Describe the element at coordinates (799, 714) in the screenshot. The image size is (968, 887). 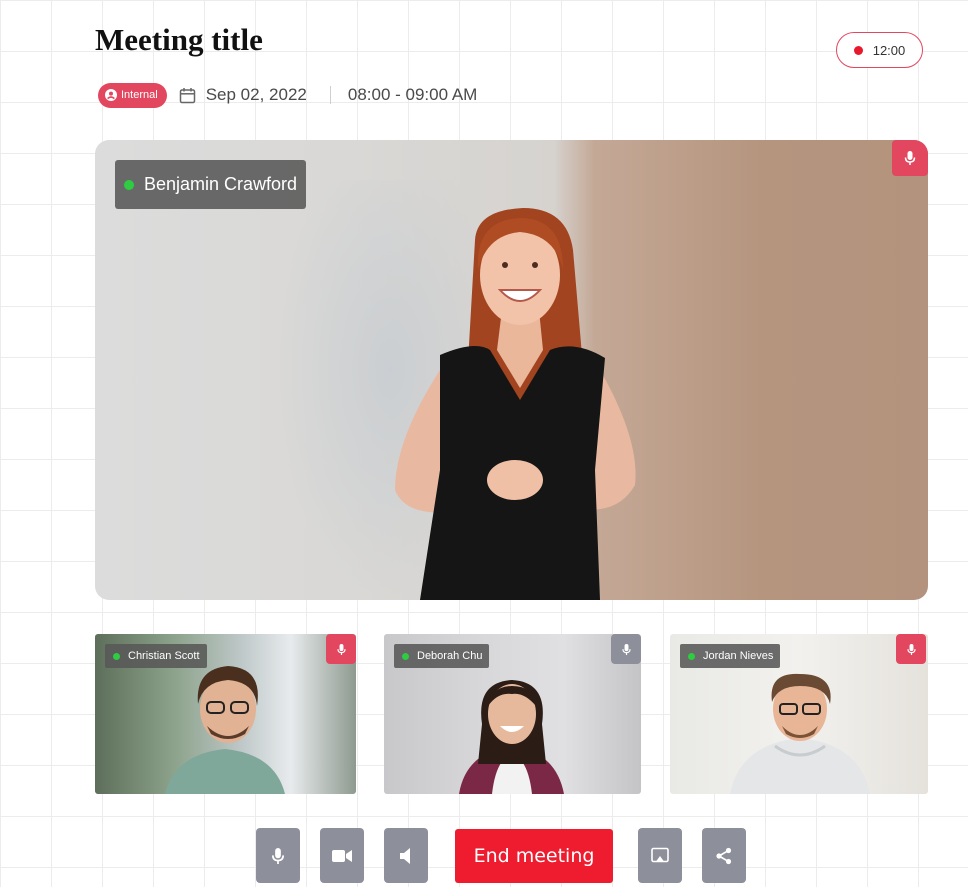
I see `participant-tile: Jordan Nieves` at that location.